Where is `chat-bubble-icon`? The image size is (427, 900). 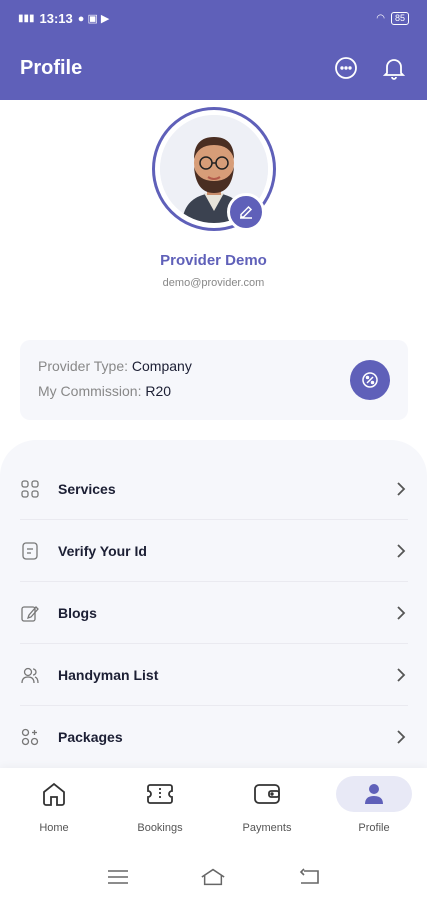 chat-bubble-icon is located at coordinates (346, 68).